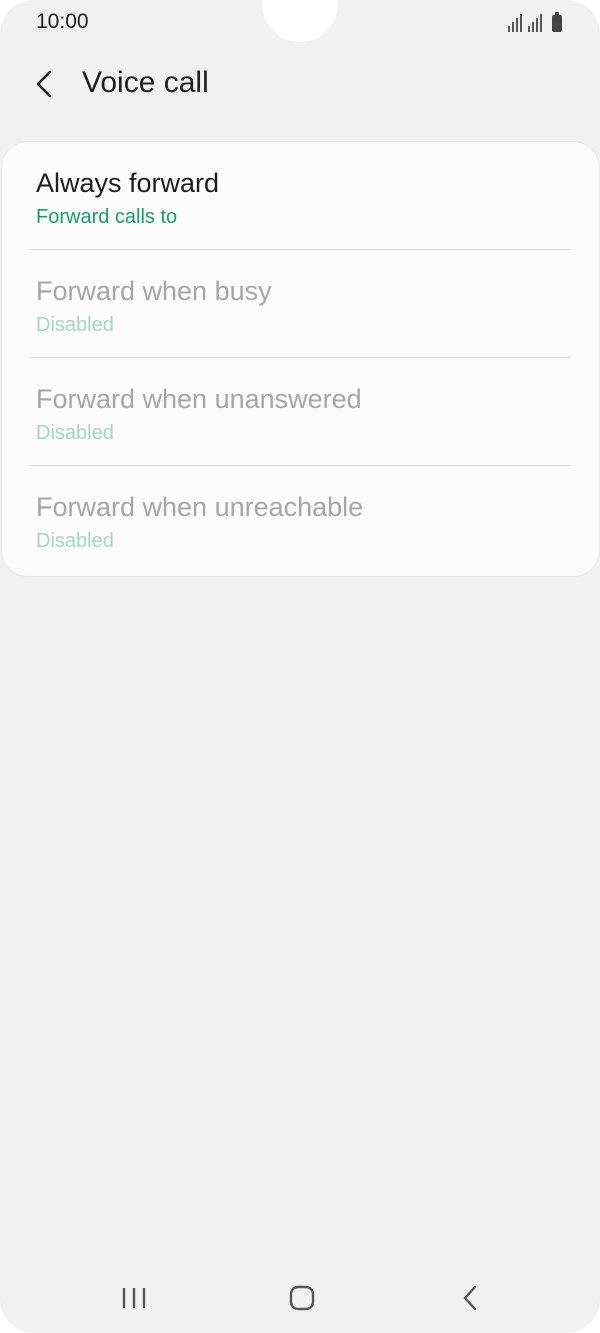  I want to click on option-label: Forward when unanswered, so click(199, 399).